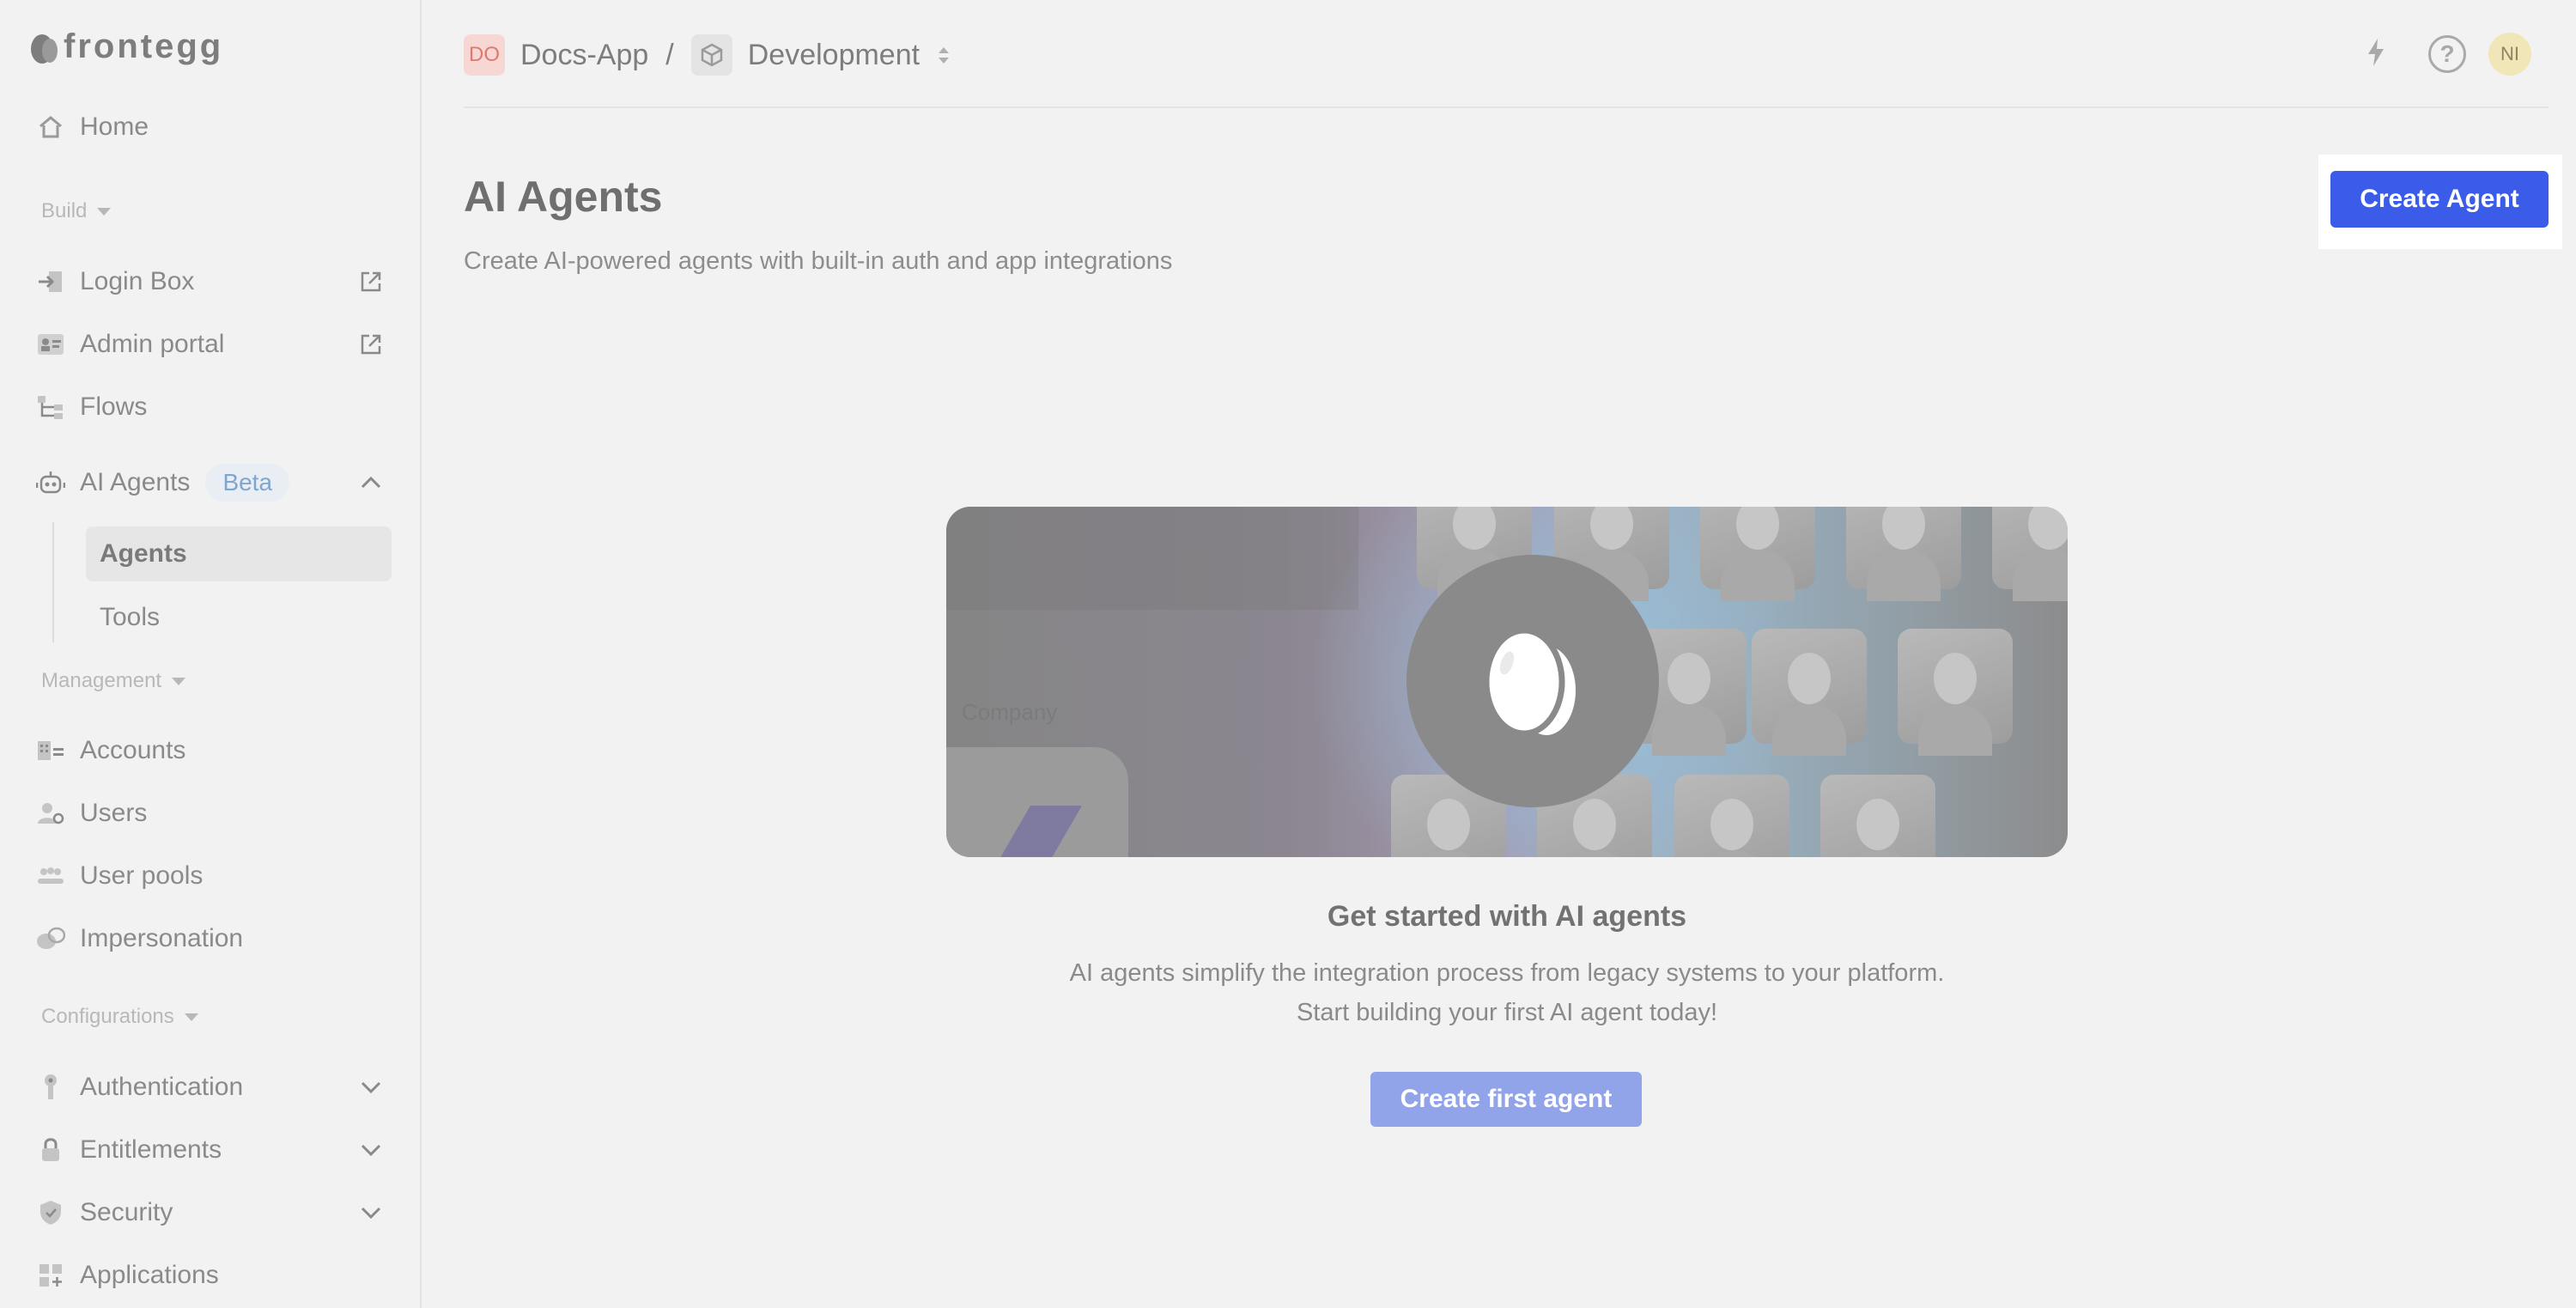 The width and height of the screenshot is (2576, 1308). What do you see at coordinates (137, 281) in the screenshot?
I see `sidebar-item-label: Login Box` at bounding box center [137, 281].